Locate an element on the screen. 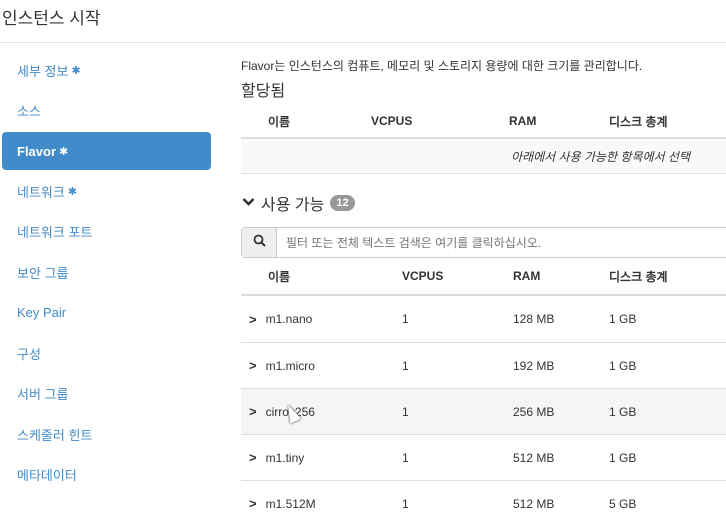 The width and height of the screenshot is (726, 526). sidebar-item-flavor: Flavor ✱ is located at coordinates (106, 151).